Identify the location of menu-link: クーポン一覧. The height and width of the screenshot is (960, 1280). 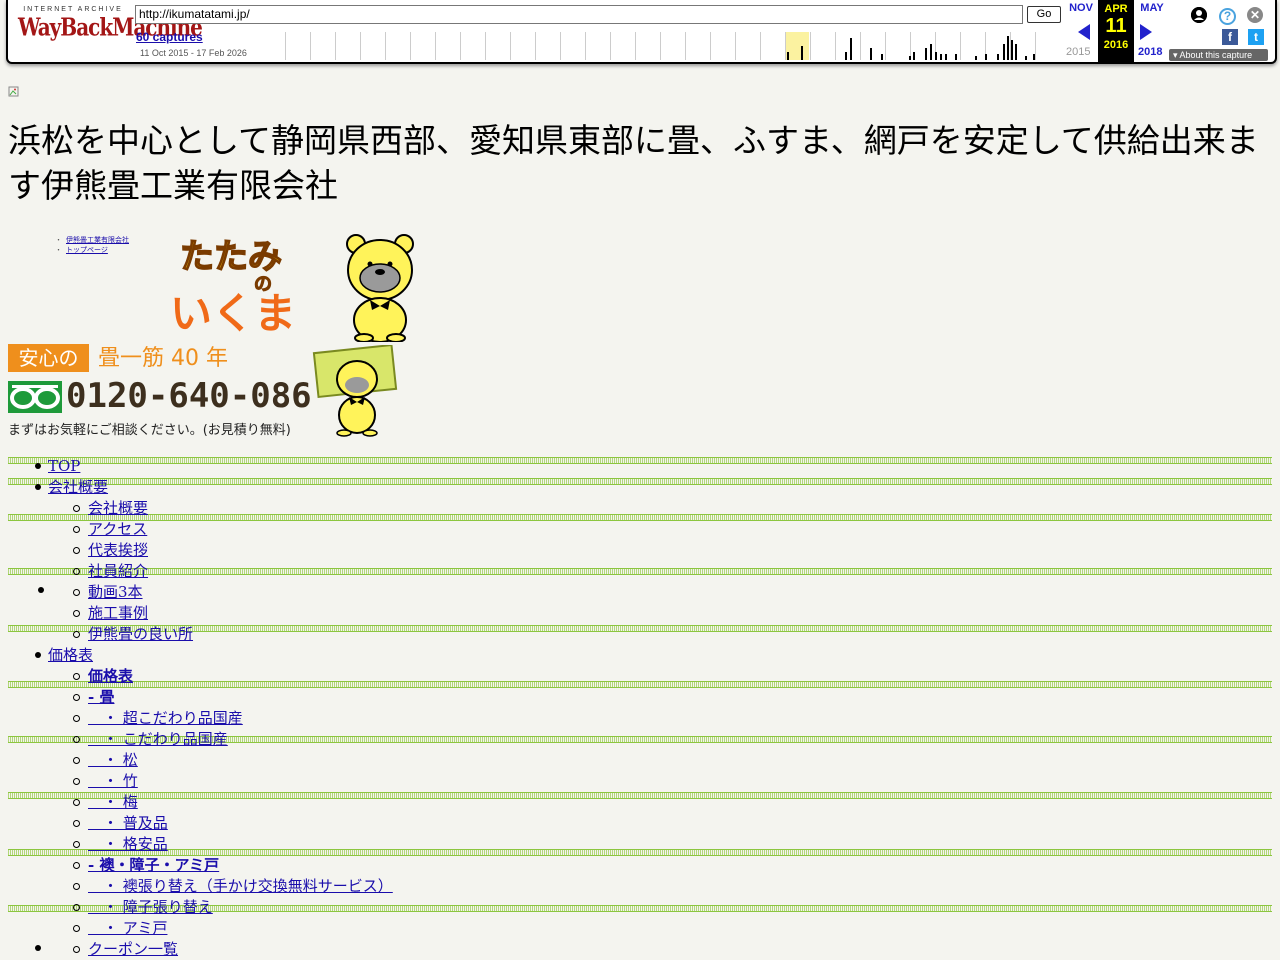
(133, 949).